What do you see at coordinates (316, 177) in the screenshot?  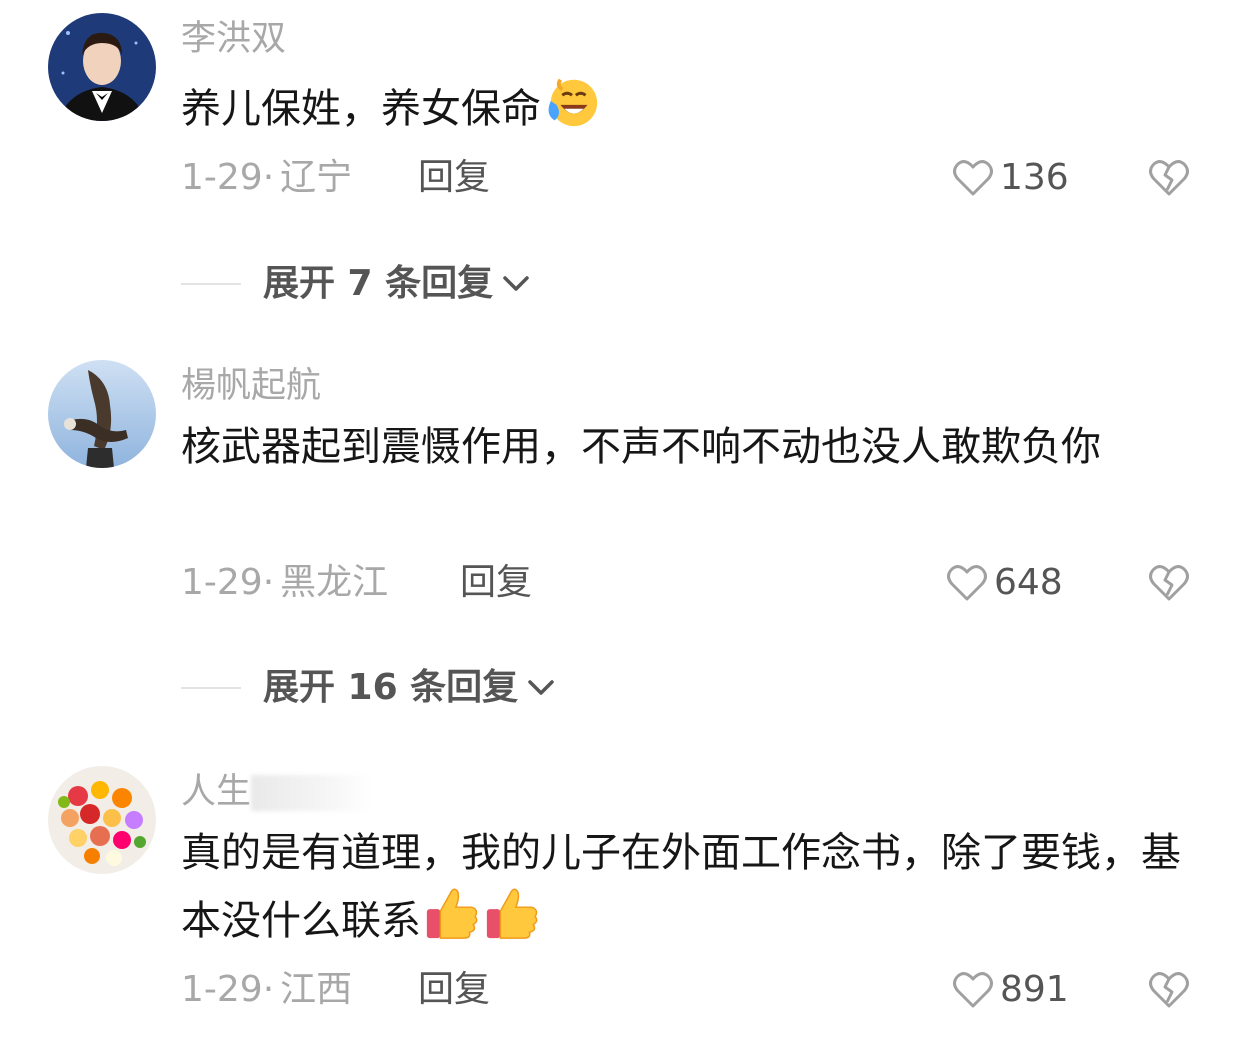 I see `comment-location: 辽宁` at bounding box center [316, 177].